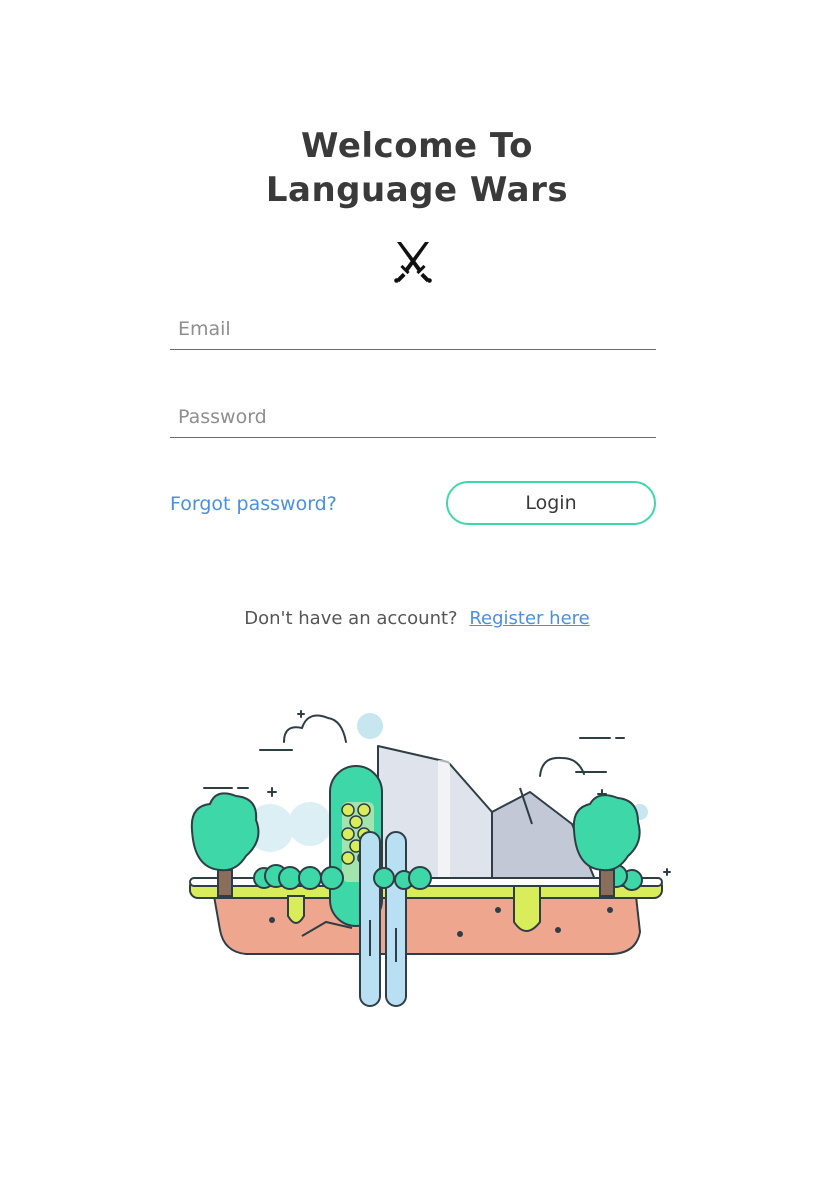 This screenshot has width=834, height=1194. I want to click on password-field, so click(413, 417).